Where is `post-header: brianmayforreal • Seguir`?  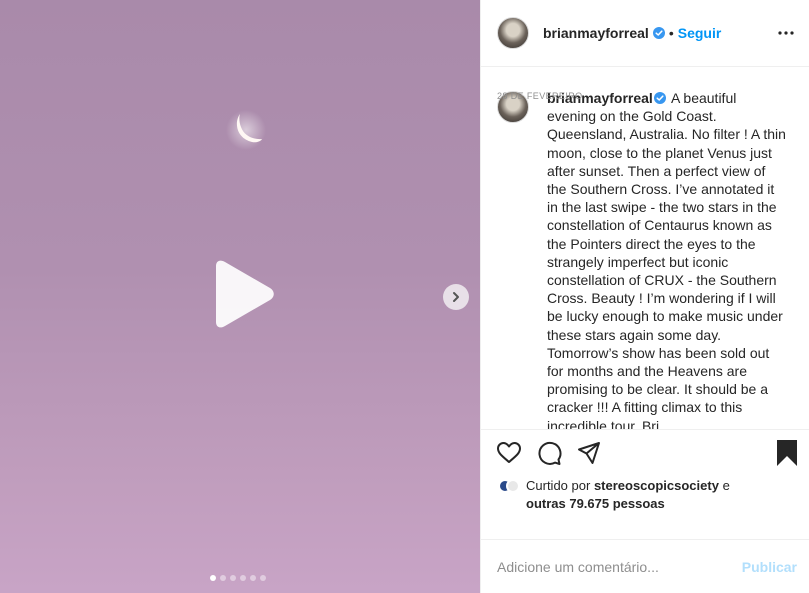 post-header: brianmayforreal • Seguir is located at coordinates (645, 33).